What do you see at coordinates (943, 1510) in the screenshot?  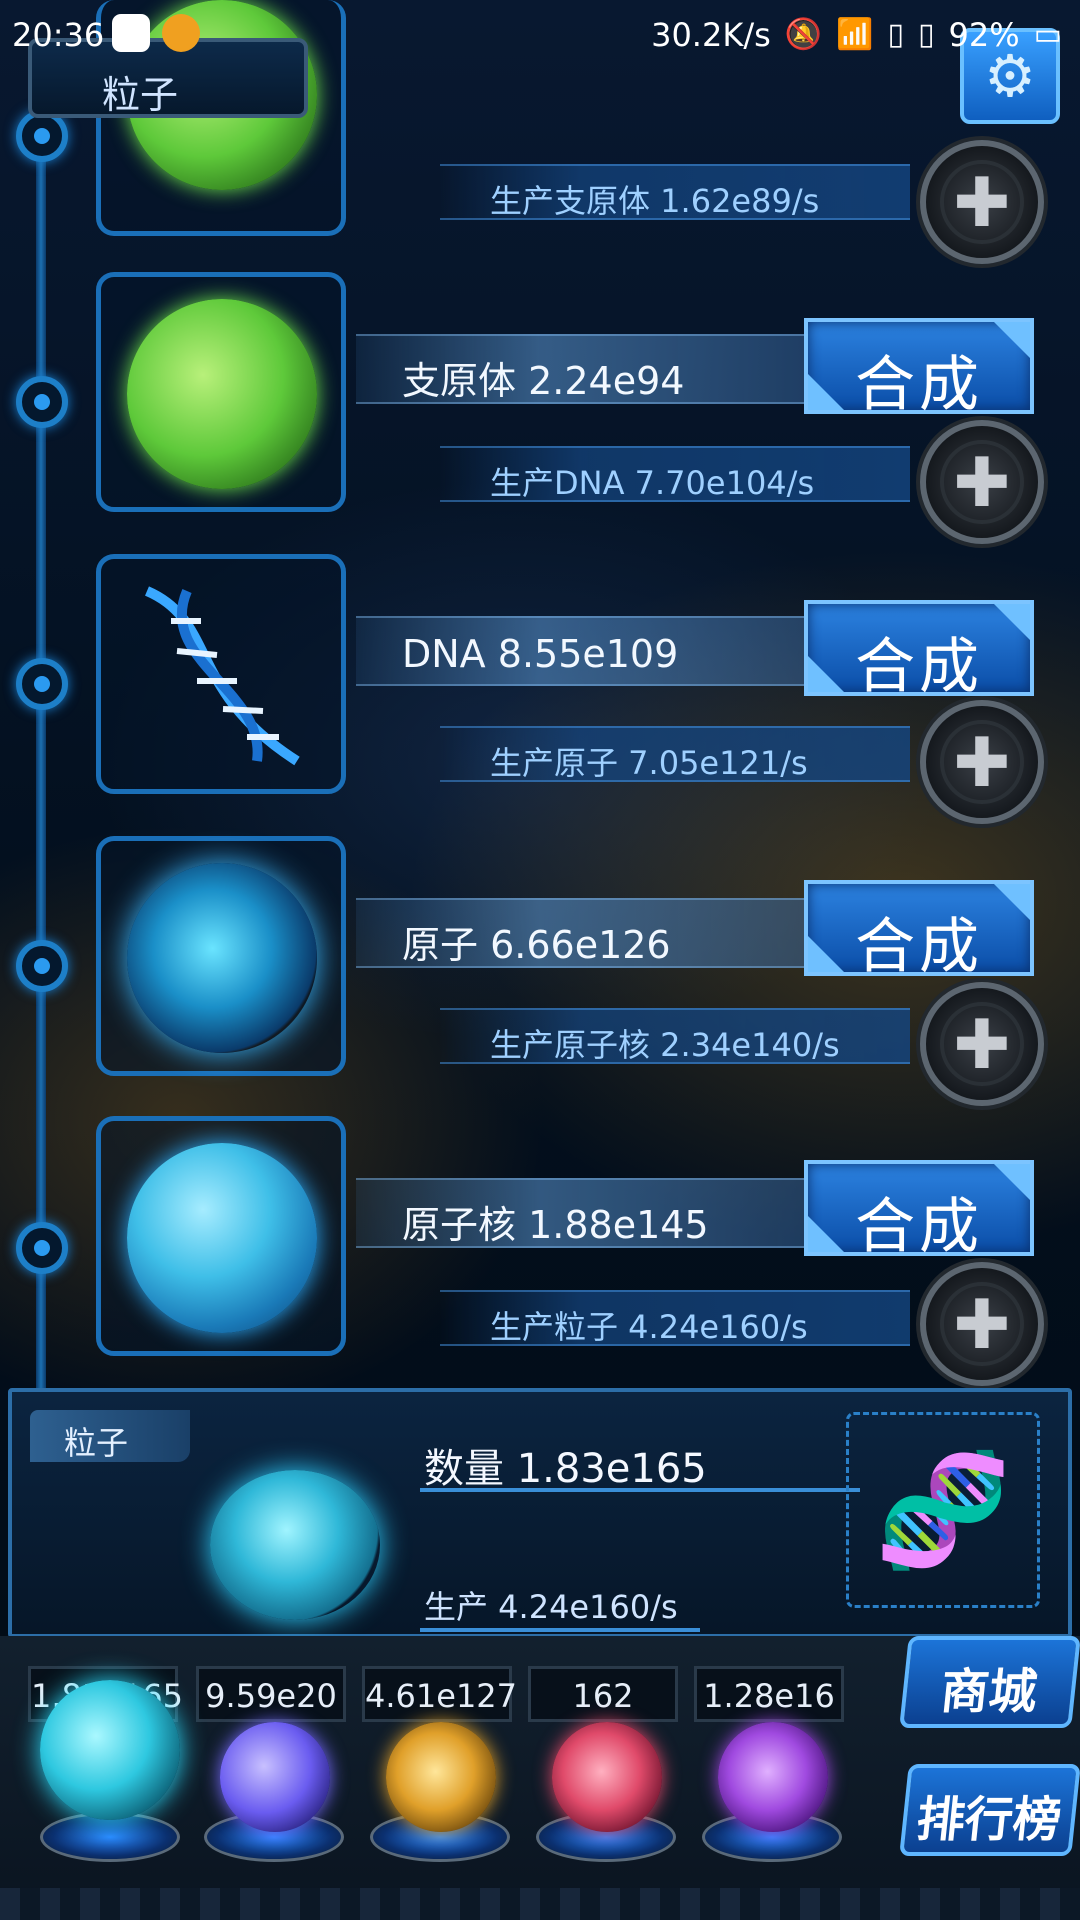 I see `dna-scan-icon: 🧬` at bounding box center [943, 1510].